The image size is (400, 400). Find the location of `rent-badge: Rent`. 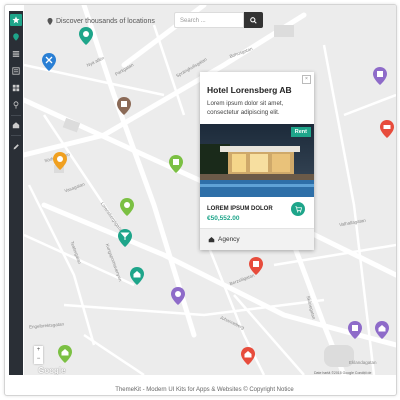

rent-badge: Rent is located at coordinates (300, 132).